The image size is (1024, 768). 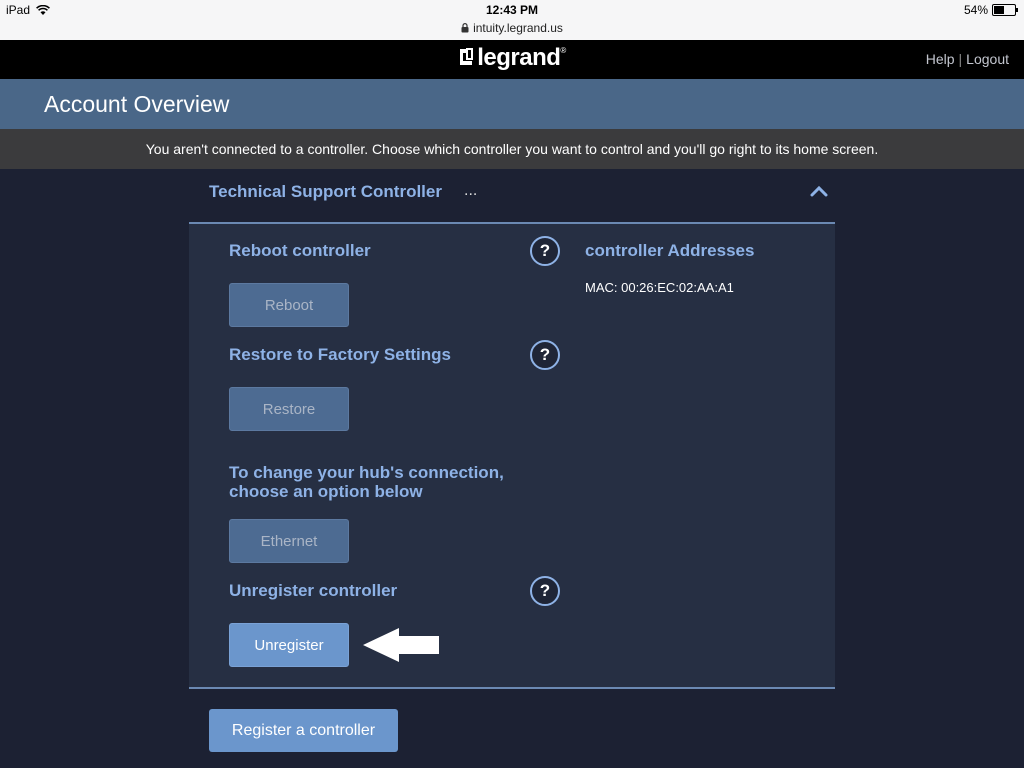 What do you see at coordinates (659, 287) in the screenshot?
I see `mac-address: MAC: 00:26:EC:02:AA:A1` at bounding box center [659, 287].